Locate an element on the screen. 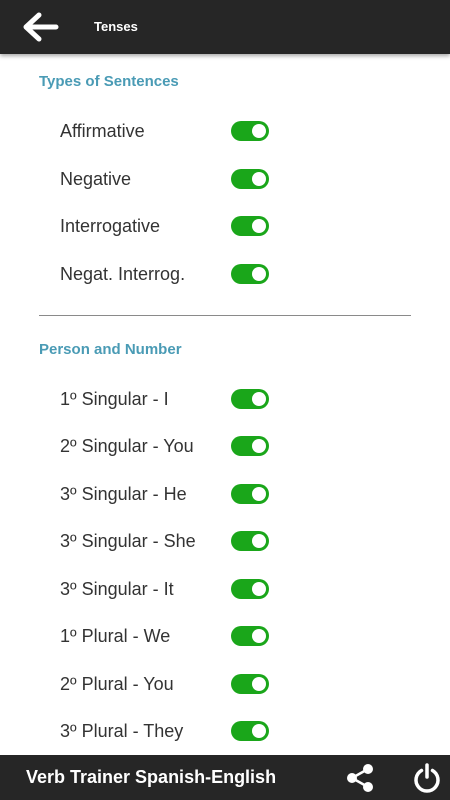 This screenshot has width=450, height=800. setting-label: Negat. Interrog. is located at coordinates (123, 274).